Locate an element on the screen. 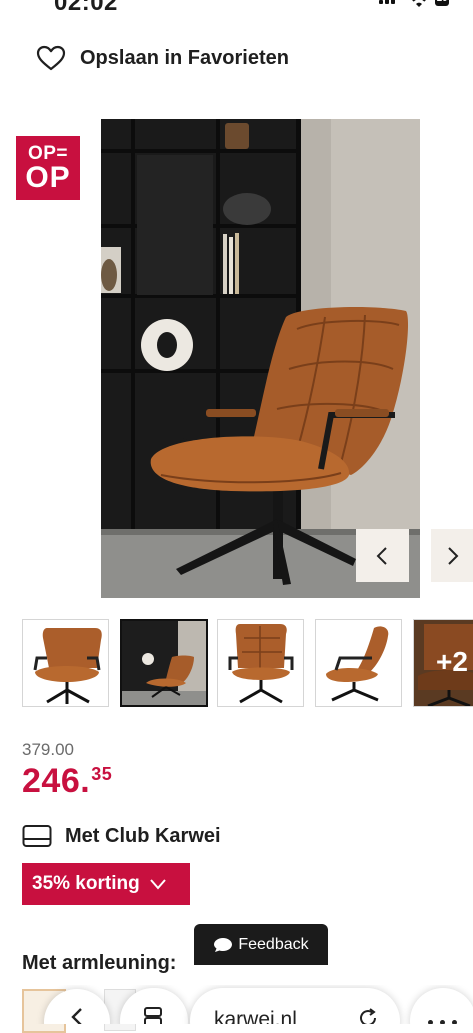  current-price: 246.35 is located at coordinates (67, 781).